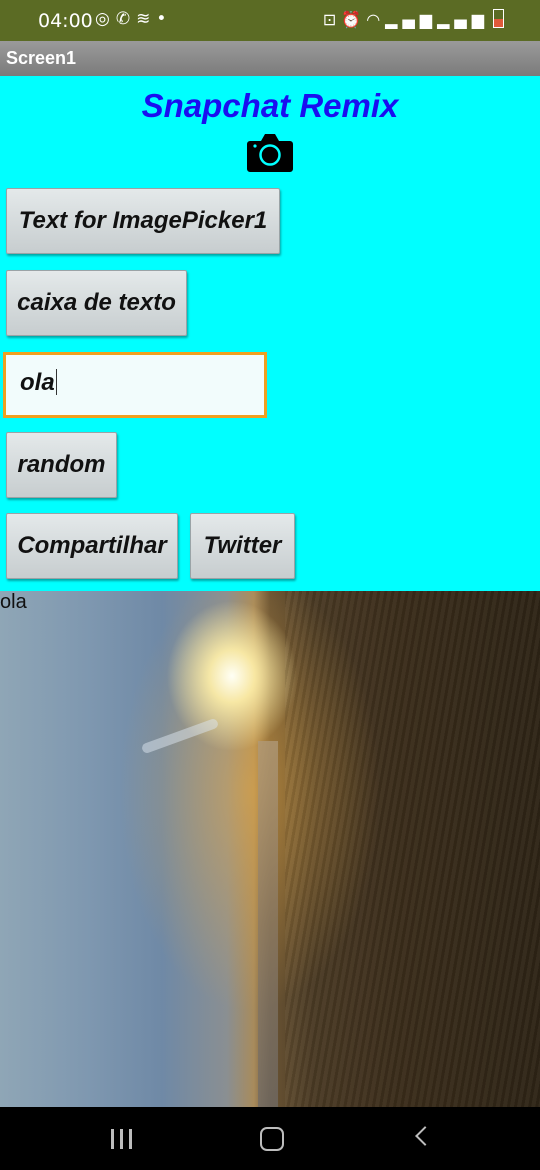 Image resolution: width=540 pixels, height=1170 pixels. I want to click on status-right-icons: ⊡⏰◠▂▄▆▂▄▆, so click(413, 19).